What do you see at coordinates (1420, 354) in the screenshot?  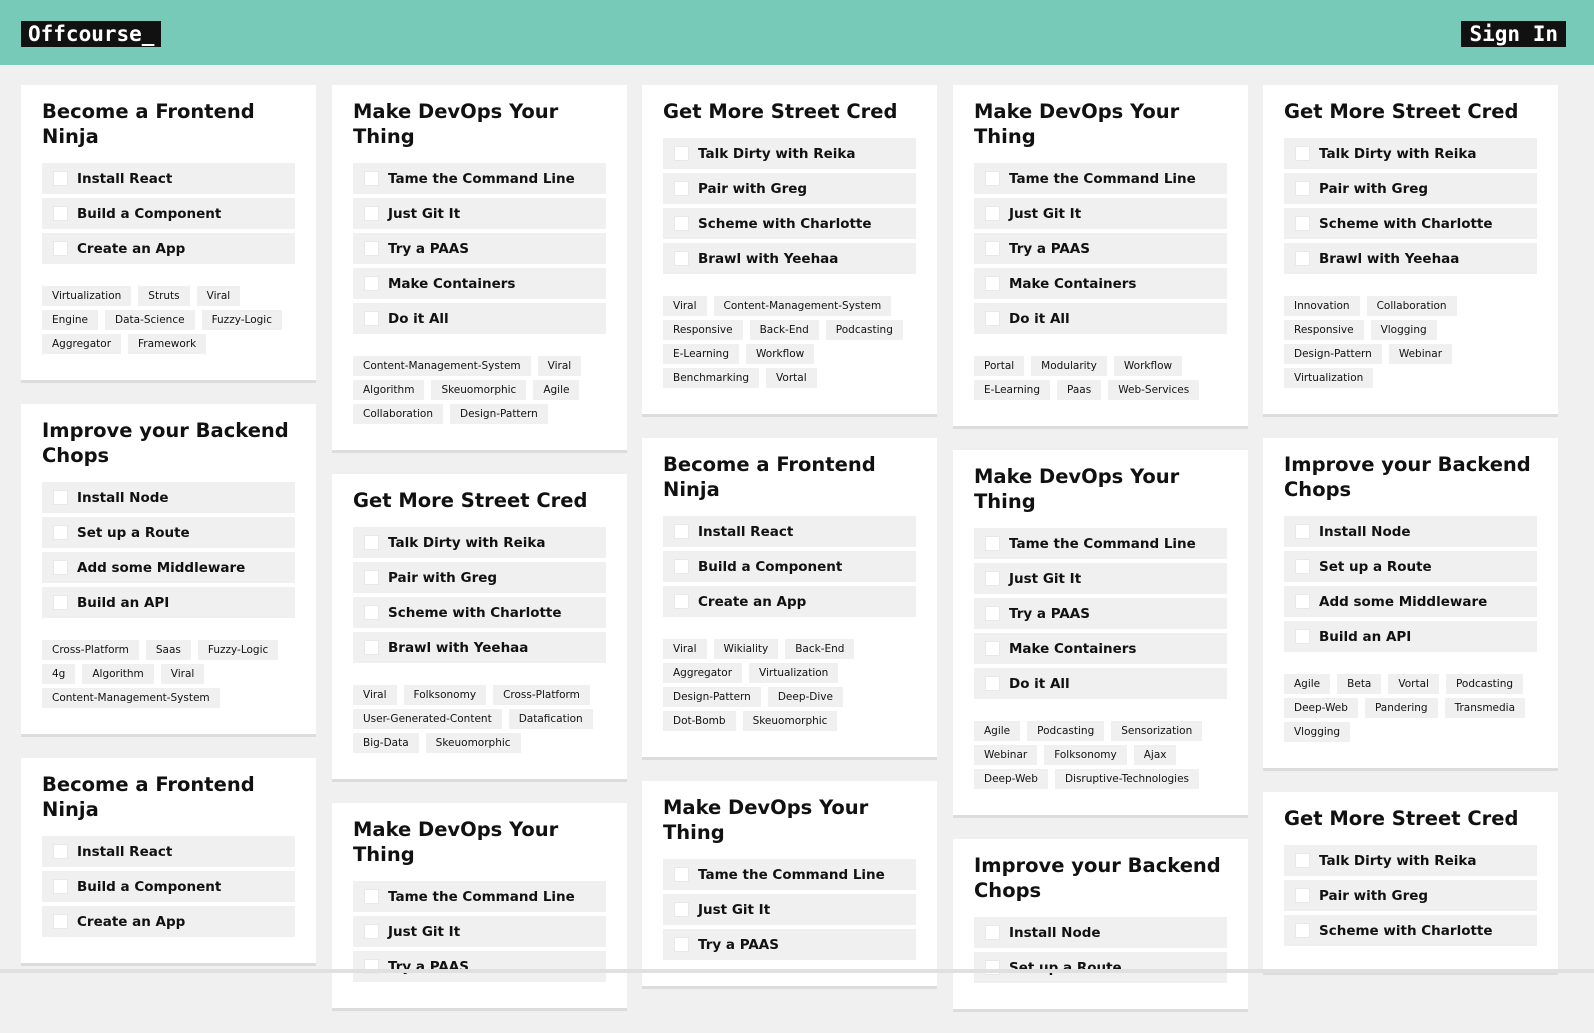 I see `tag: Webinar` at bounding box center [1420, 354].